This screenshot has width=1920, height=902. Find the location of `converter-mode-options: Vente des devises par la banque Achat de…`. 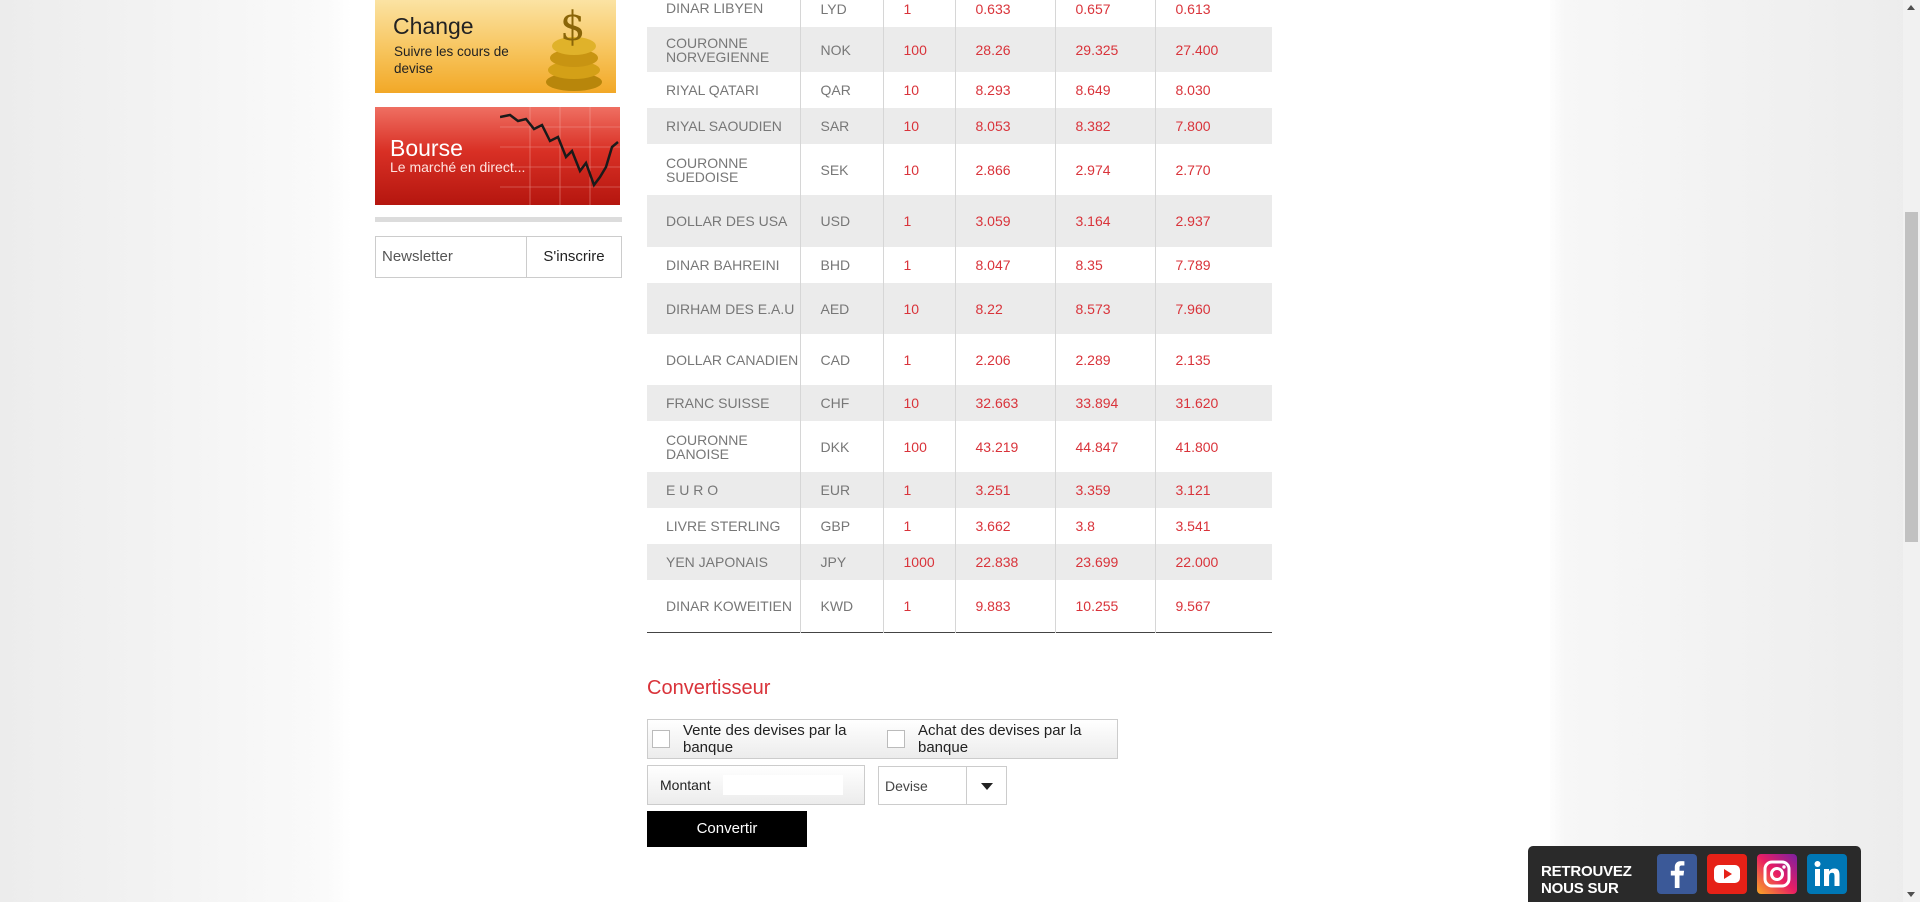

converter-mode-options: Vente des devises par la banque Achat de… is located at coordinates (882, 739).